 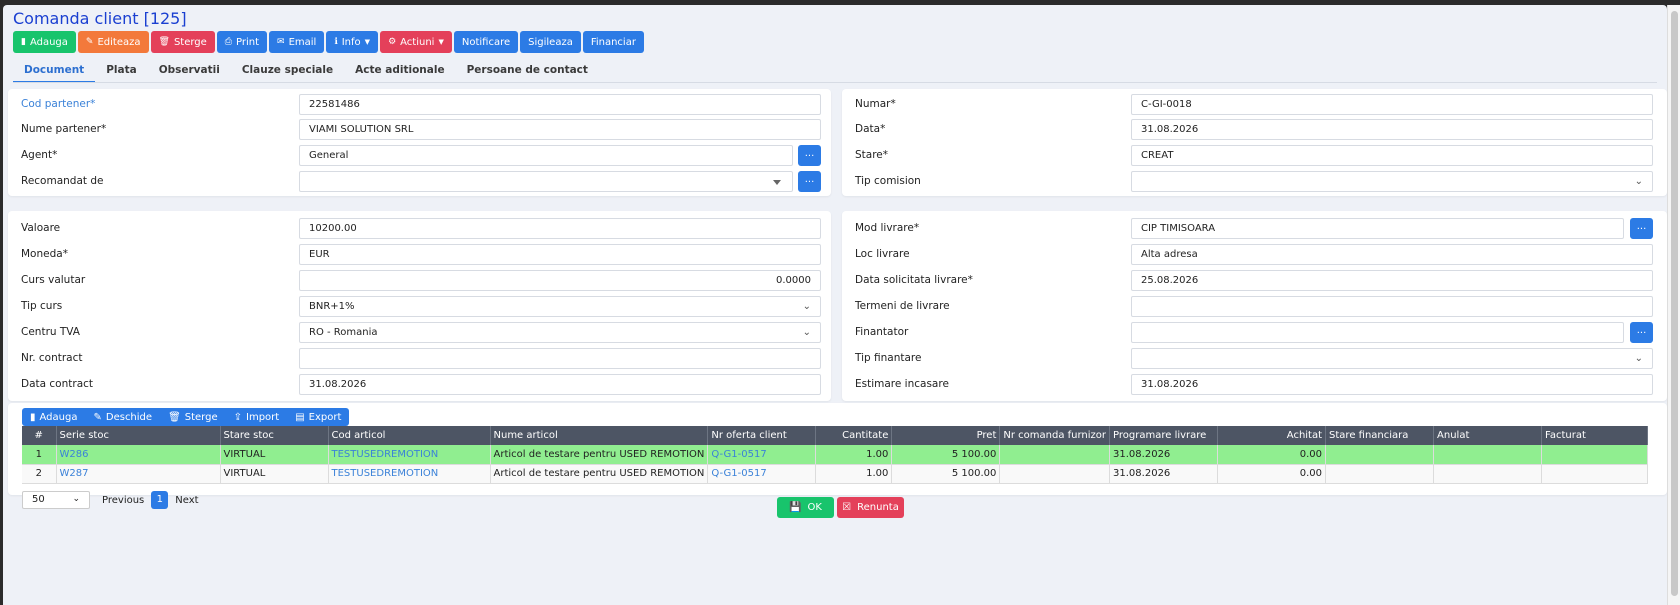 What do you see at coordinates (38, 499) in the screenshot?
I see `page-size-value: 50` at bounding box center [38, 499].